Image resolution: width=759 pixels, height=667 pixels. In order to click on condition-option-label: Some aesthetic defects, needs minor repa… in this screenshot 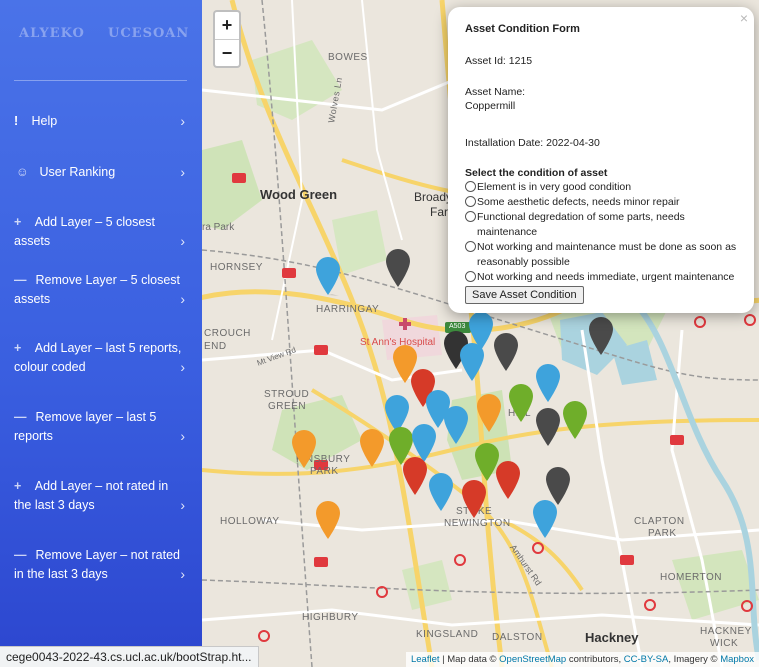, I will do `click(578, 202)`.